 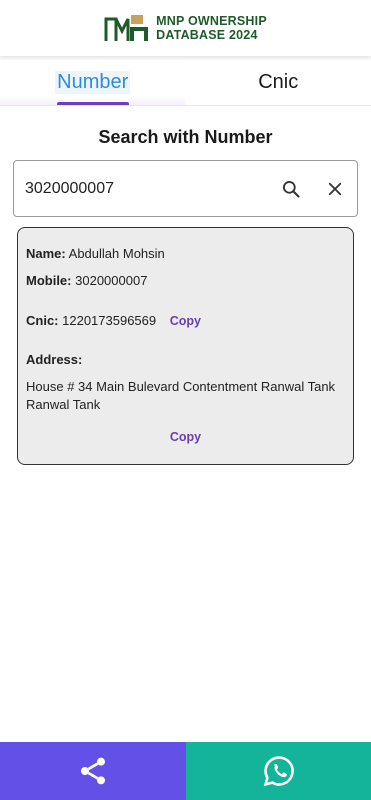 What do you see at coordinates (185, 137) in the screenshot?
I see `search-title: Search with Number` at bounding box center [185, 137].